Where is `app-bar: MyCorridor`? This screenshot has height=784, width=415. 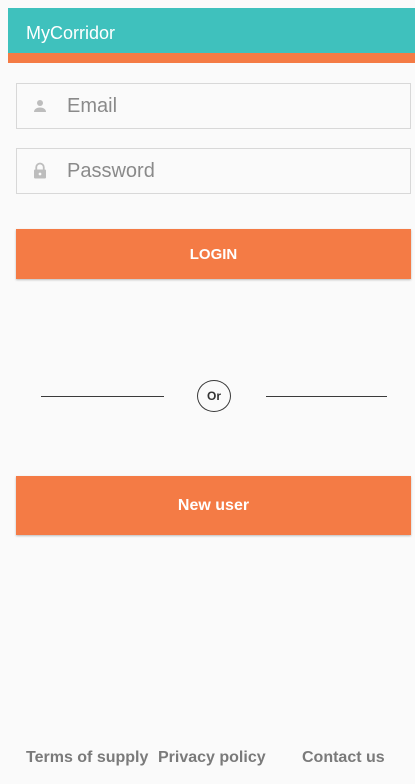
app-bar: MyCorridor is located at coordinates (211, 30).